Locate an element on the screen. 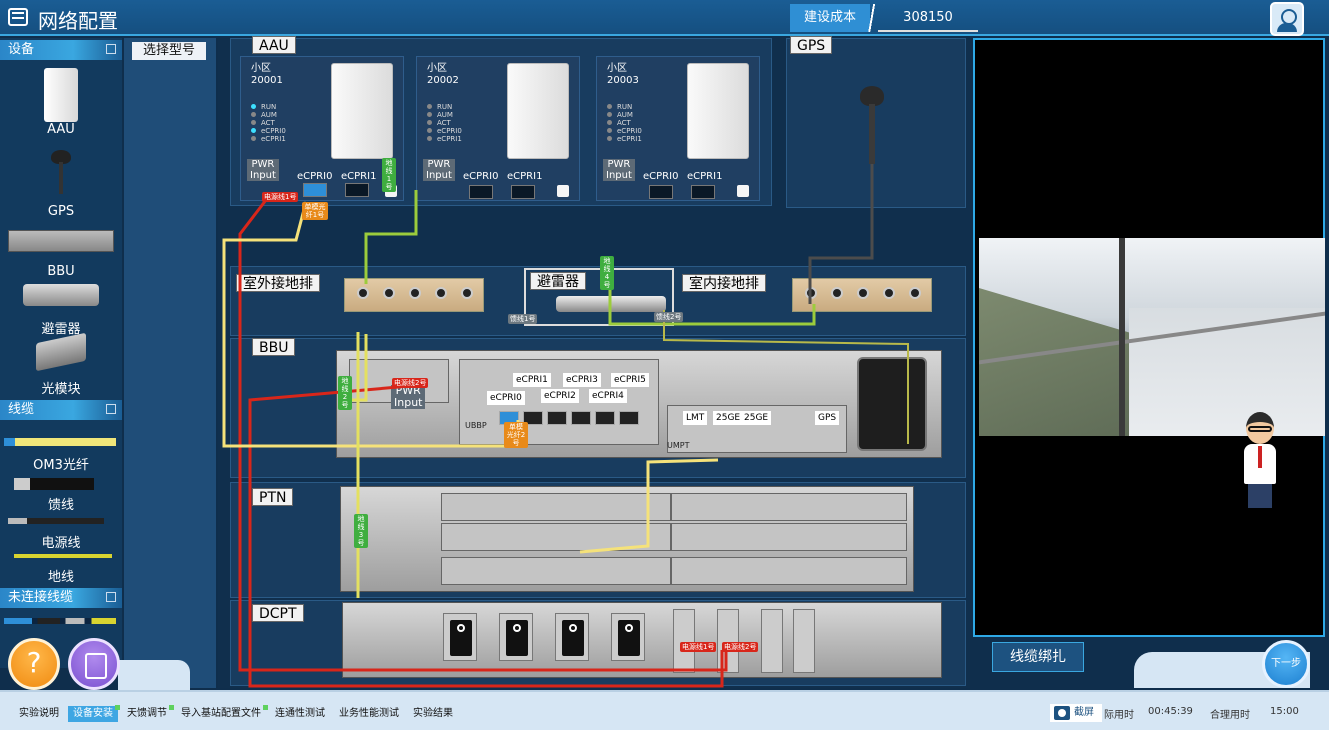  screenshot-label: 截屏 is located at coordinates (1084, 712).